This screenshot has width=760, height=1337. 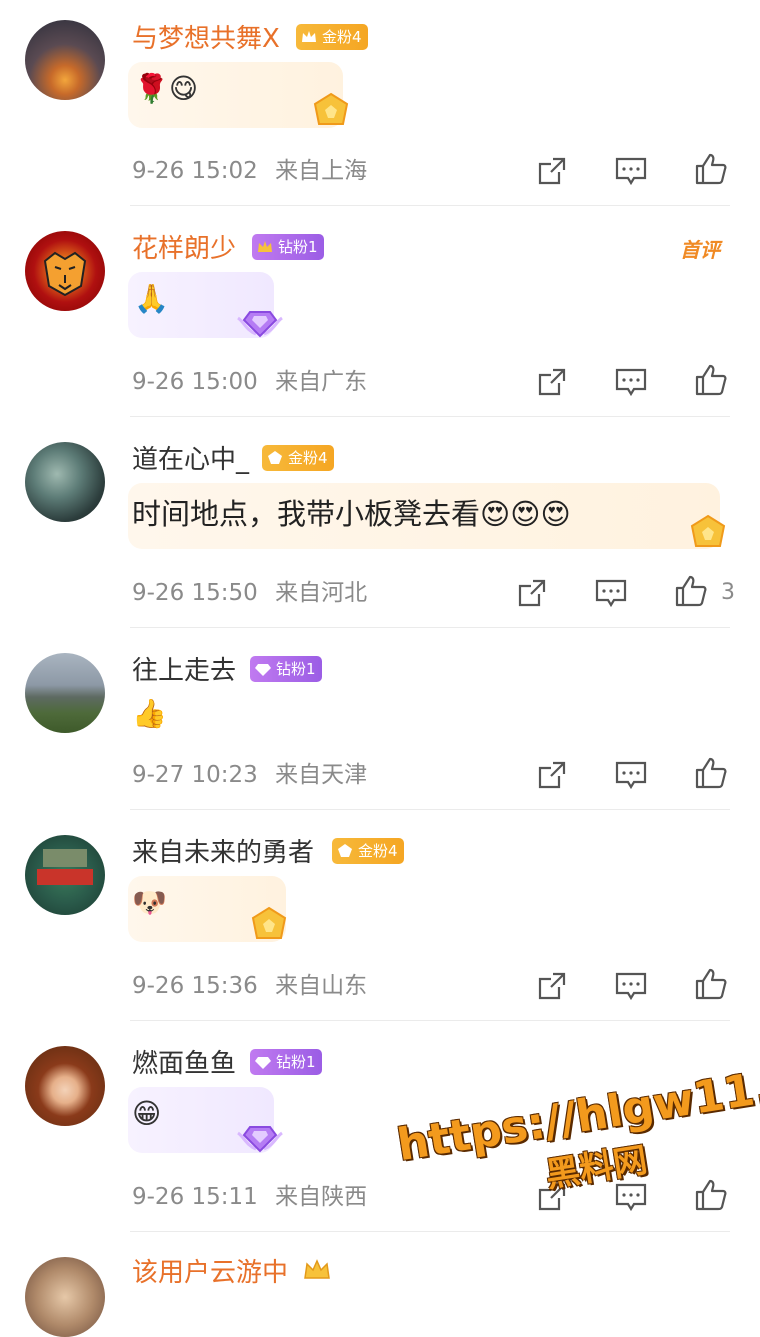 I want to click on username: 来自未来的勇者, so click(x=223, y=853).